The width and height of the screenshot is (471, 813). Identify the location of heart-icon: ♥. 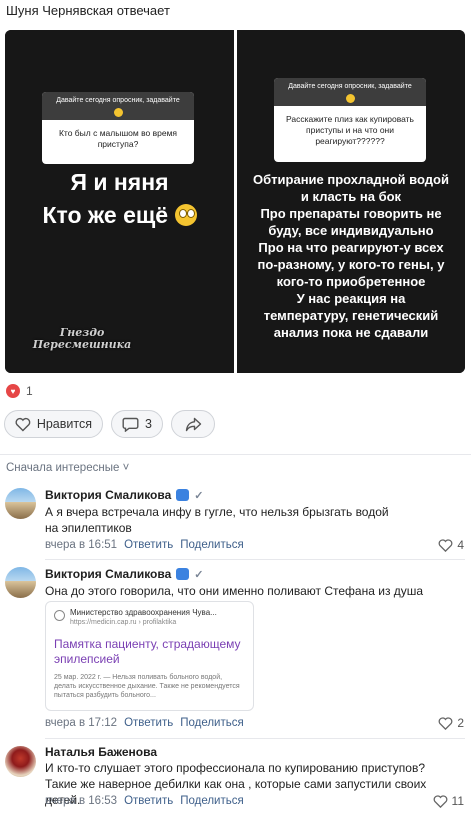
(13, 391).